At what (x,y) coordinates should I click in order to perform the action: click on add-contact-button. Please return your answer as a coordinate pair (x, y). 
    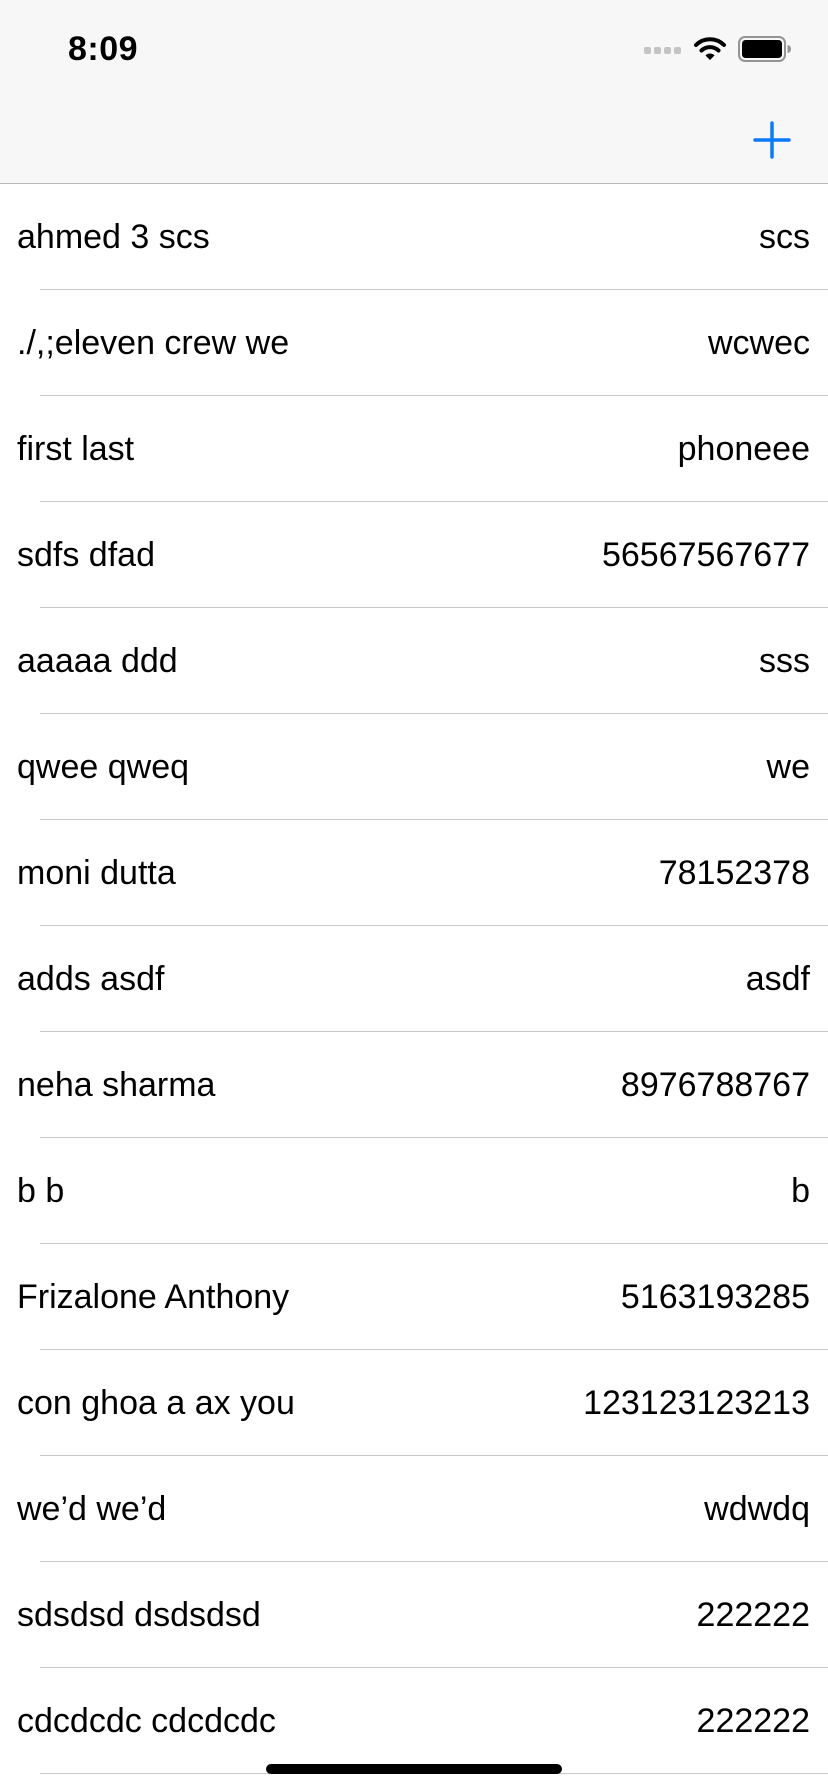
    Looking at the image, I should click on (772, 142).